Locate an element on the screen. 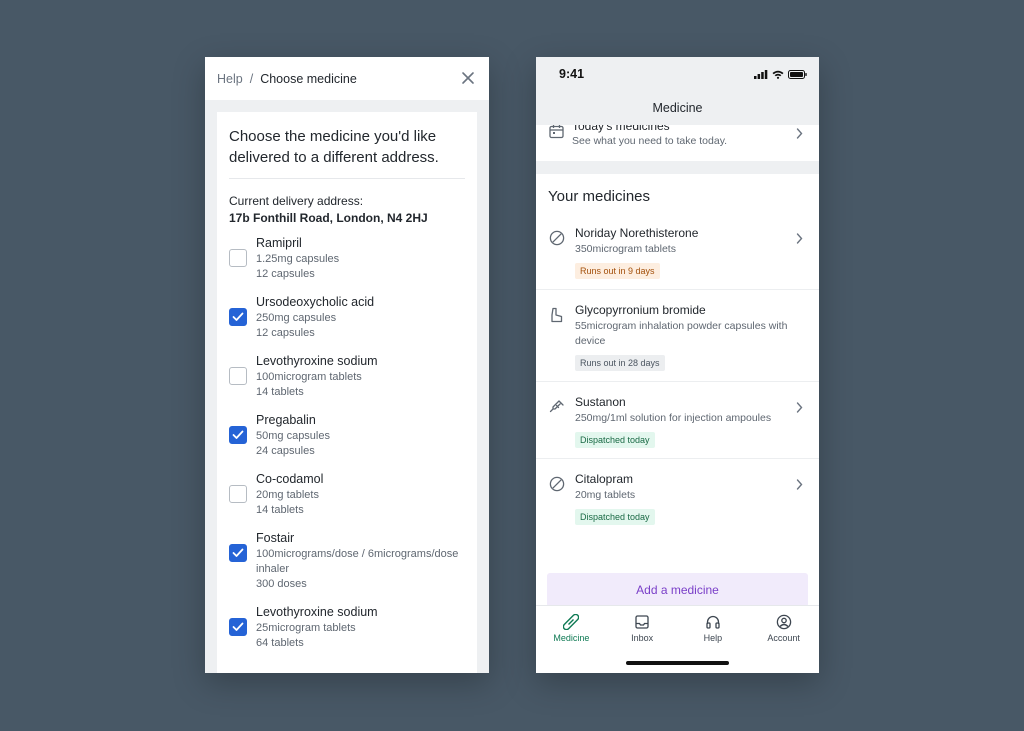 This screenshot has height=731, width=1024. medicine-quantity: 64 tablets is located at coordinates (280, 643).